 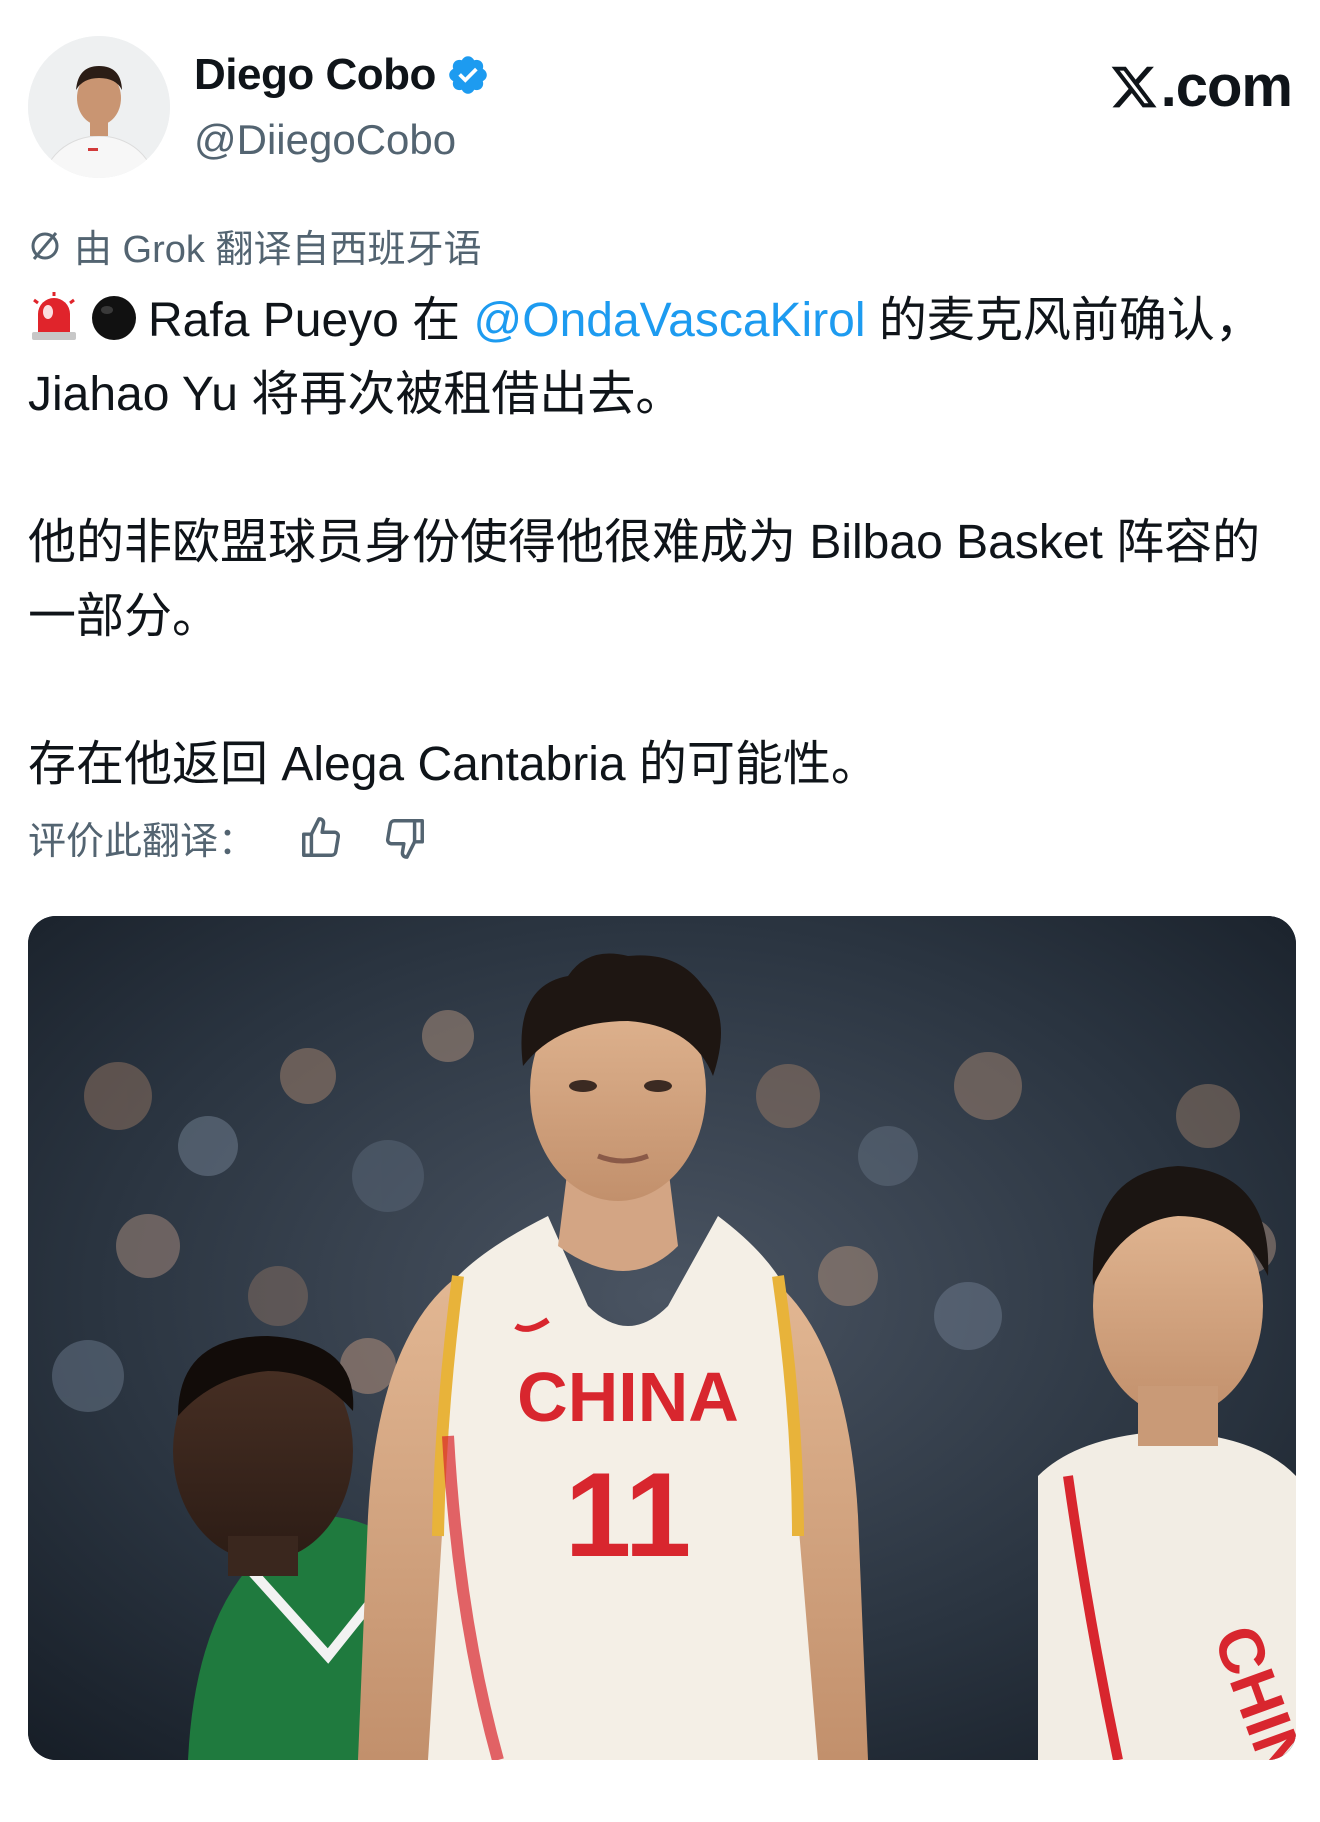 I want to click on tweet-line1-text: Rafa Pueyo 在, so click(x=311, y=320).